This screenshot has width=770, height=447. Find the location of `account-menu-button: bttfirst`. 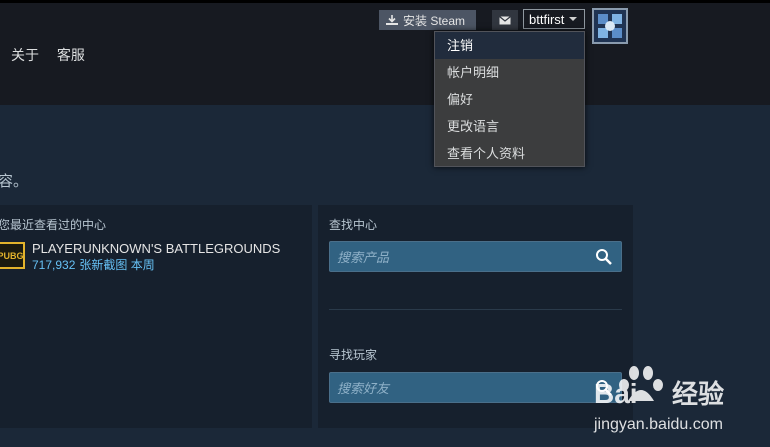

account-menu-button: bttfirst is located at coordinates (554, 19).